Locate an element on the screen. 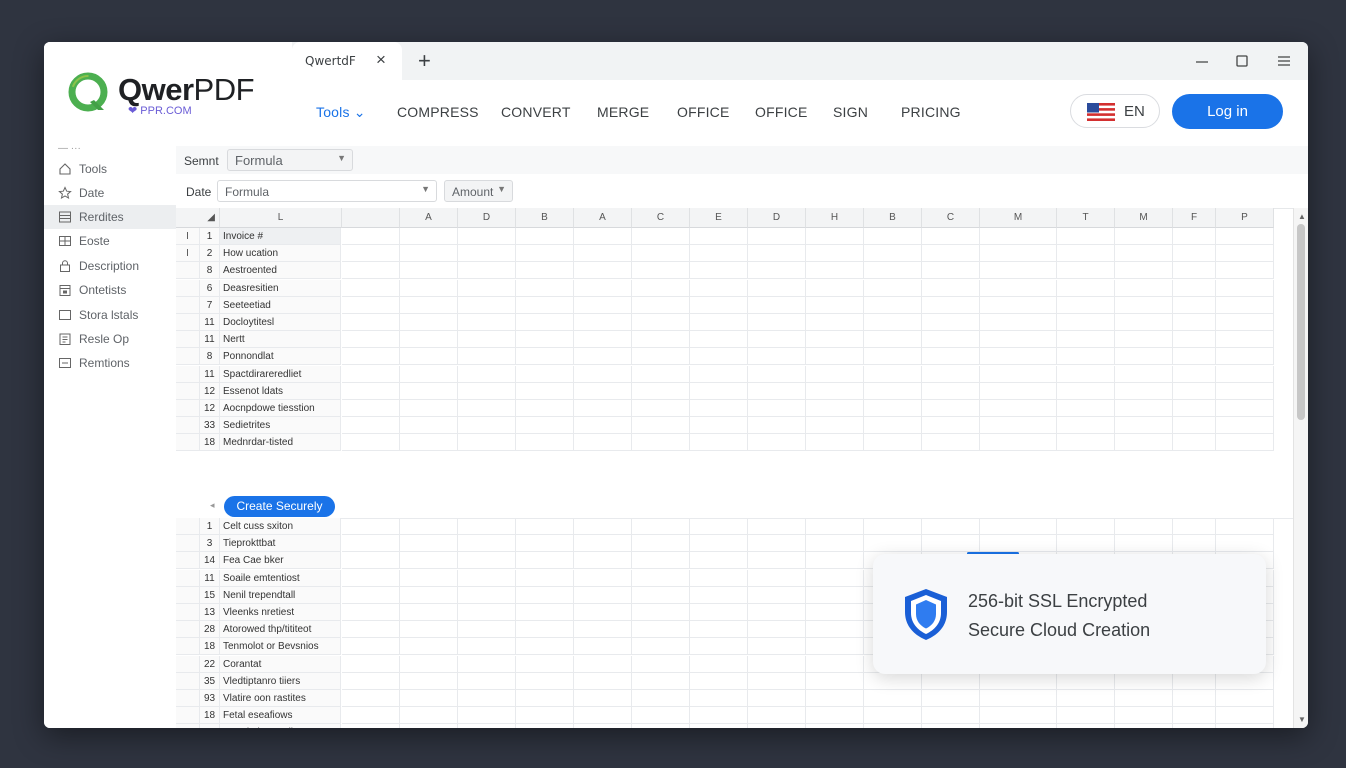 The width and height of the screenshot is (1346, 768). maximize-icon is located at coordinates (1242, 61).